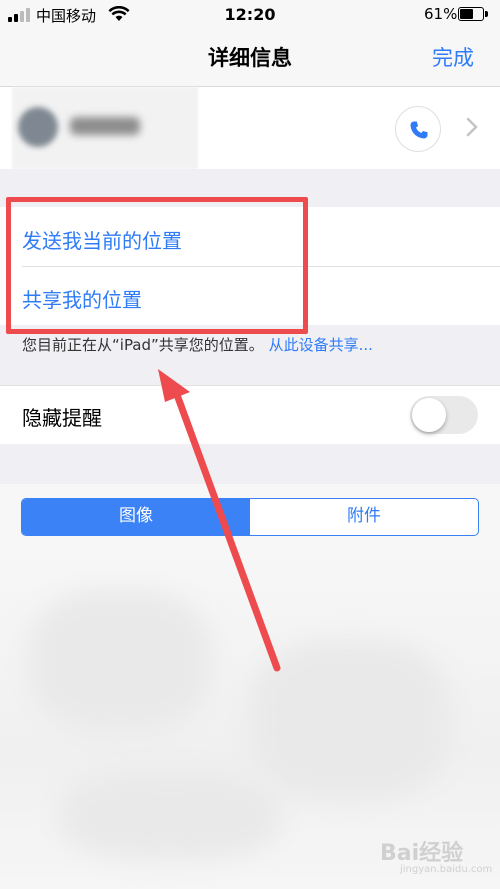  I want to click on phone-icon, so click(419, 130).